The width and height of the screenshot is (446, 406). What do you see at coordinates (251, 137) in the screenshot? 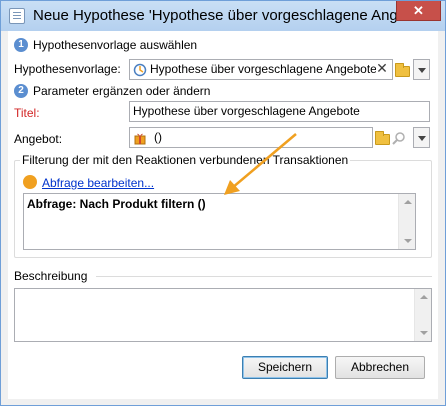
I see `offer-field: ()` at bounding box center [251, 137].